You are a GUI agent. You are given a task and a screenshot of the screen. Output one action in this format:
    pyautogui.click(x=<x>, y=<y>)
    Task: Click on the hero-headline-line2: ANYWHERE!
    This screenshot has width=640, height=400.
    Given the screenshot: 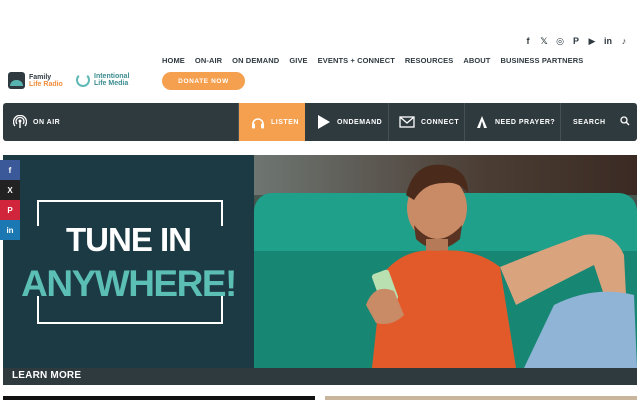 What is the action you would take?
    pyautogui.click(x=129, y=283)
    